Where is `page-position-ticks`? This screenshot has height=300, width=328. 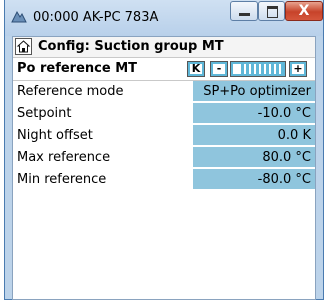
page-position-ticks is located at coordinates (261, 69).